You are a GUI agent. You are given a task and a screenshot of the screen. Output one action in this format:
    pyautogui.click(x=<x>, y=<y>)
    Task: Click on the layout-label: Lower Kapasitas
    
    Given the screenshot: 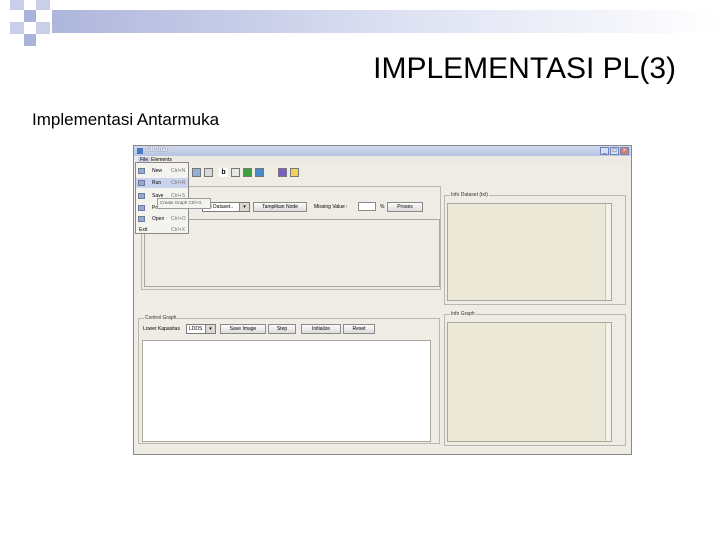 What is the action you would take?
    pyautogui.click(x=161, y=329)
    